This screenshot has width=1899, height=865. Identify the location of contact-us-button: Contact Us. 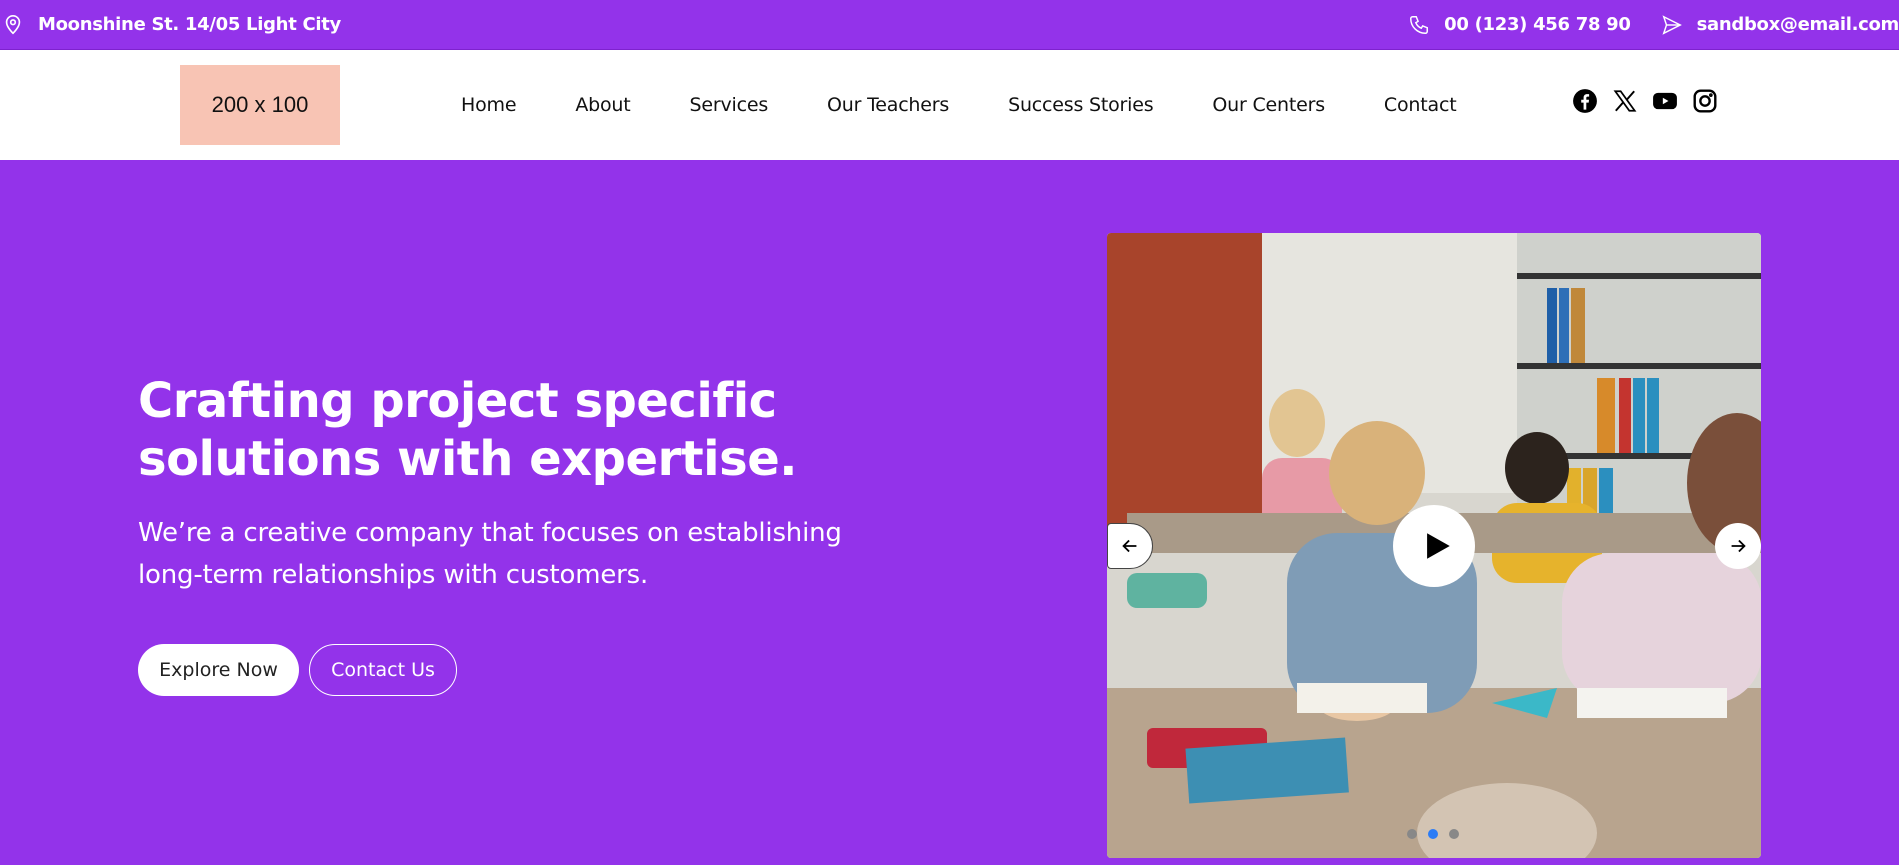
(383, 670).